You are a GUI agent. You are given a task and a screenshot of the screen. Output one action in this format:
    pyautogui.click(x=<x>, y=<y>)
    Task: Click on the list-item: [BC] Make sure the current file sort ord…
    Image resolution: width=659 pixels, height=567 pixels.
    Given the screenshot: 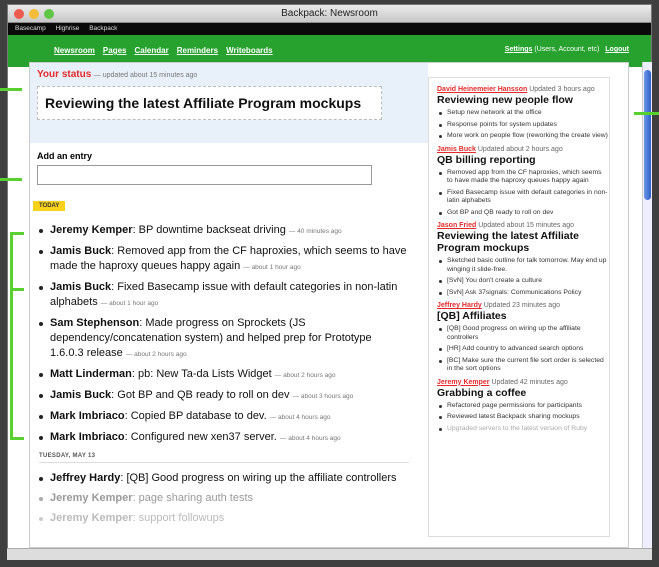 What is the action you would take?
    pyautogui.click(x=523, y=365)
    